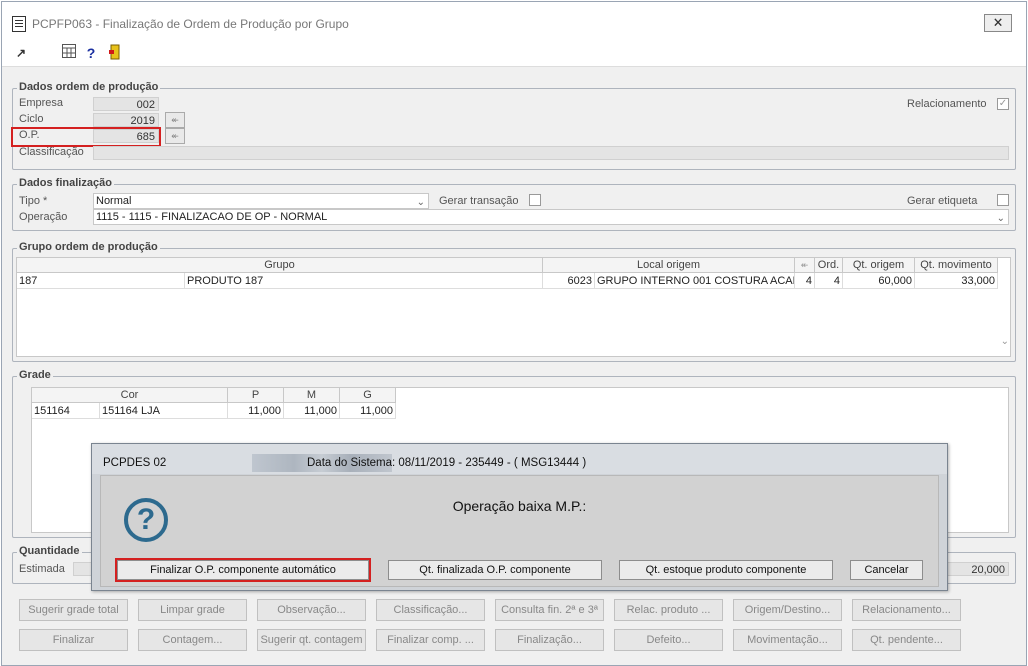  What do you see at coordinates (73, 640) in the screenshot?
I see `finalizar-button: Finalizar` at bounding box center [73, 640].